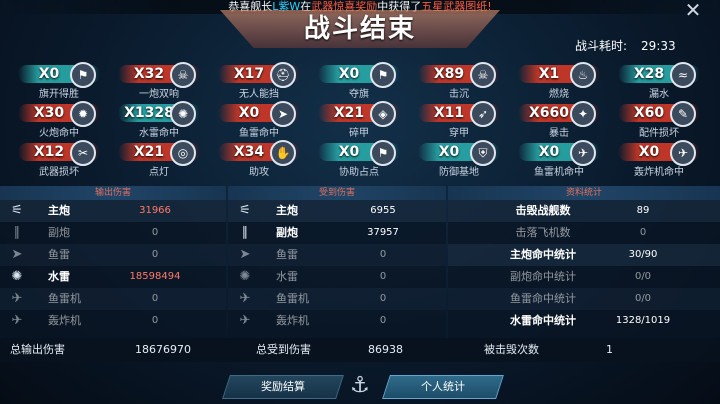 The width and height of the screenshot is (720, 404). I want to click on badge-label: 轰炸机命中, so click(659, 172).